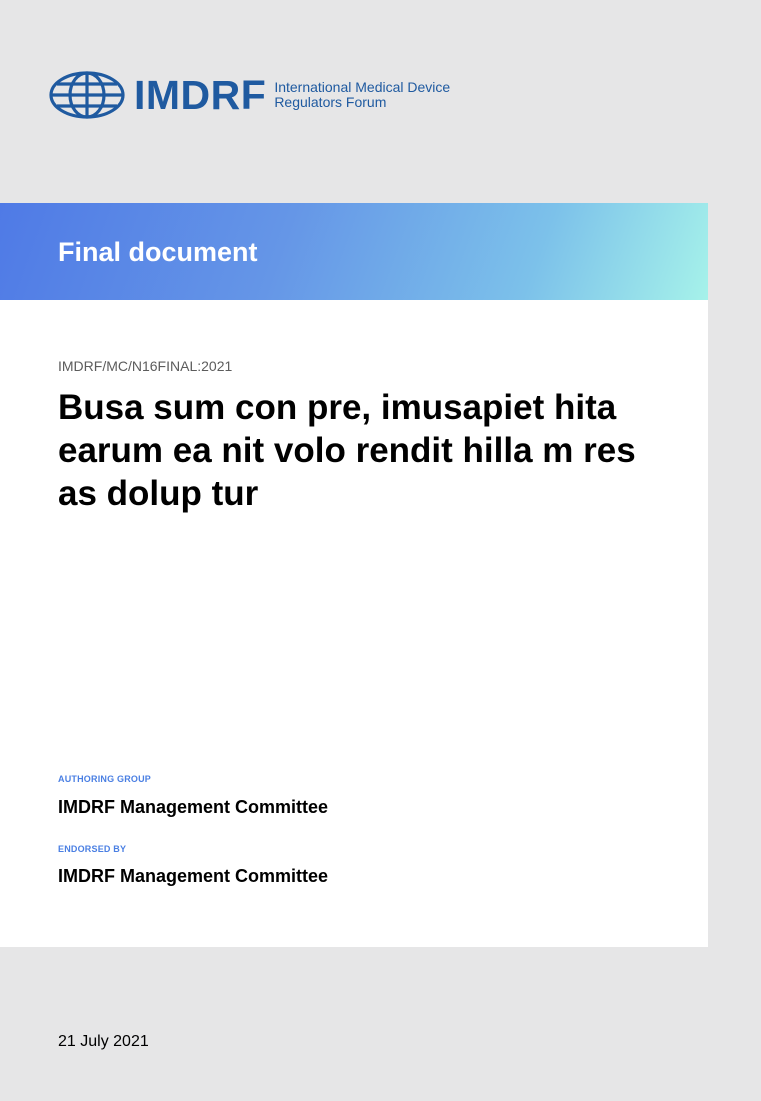 This screenshot has width=761, height=1101. What do you see at coordinates (92, 849) in the screenshot?
I see `endorsed-by-label: ENDORSED BY` at bounding box center [92, 849].